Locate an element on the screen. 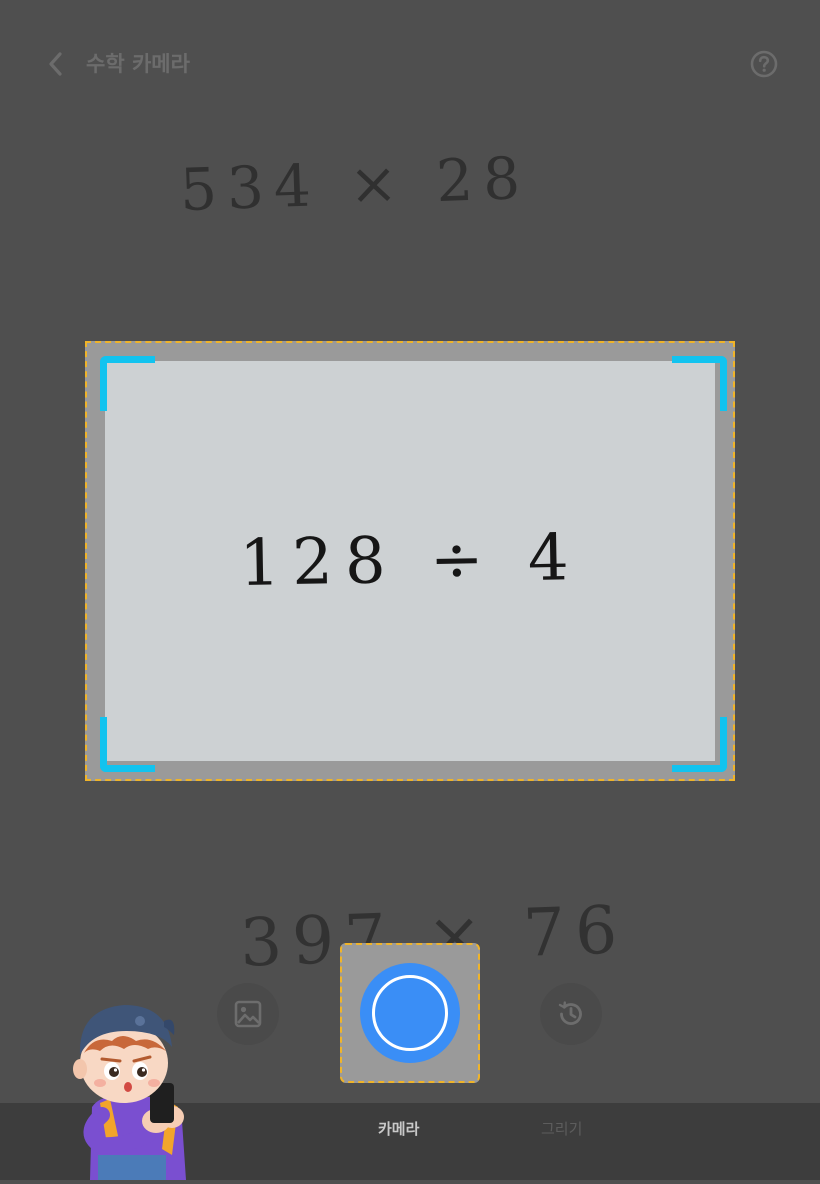 The image size is (820, 1184). frame-corner-top-right is located at coordinates (699, 383).